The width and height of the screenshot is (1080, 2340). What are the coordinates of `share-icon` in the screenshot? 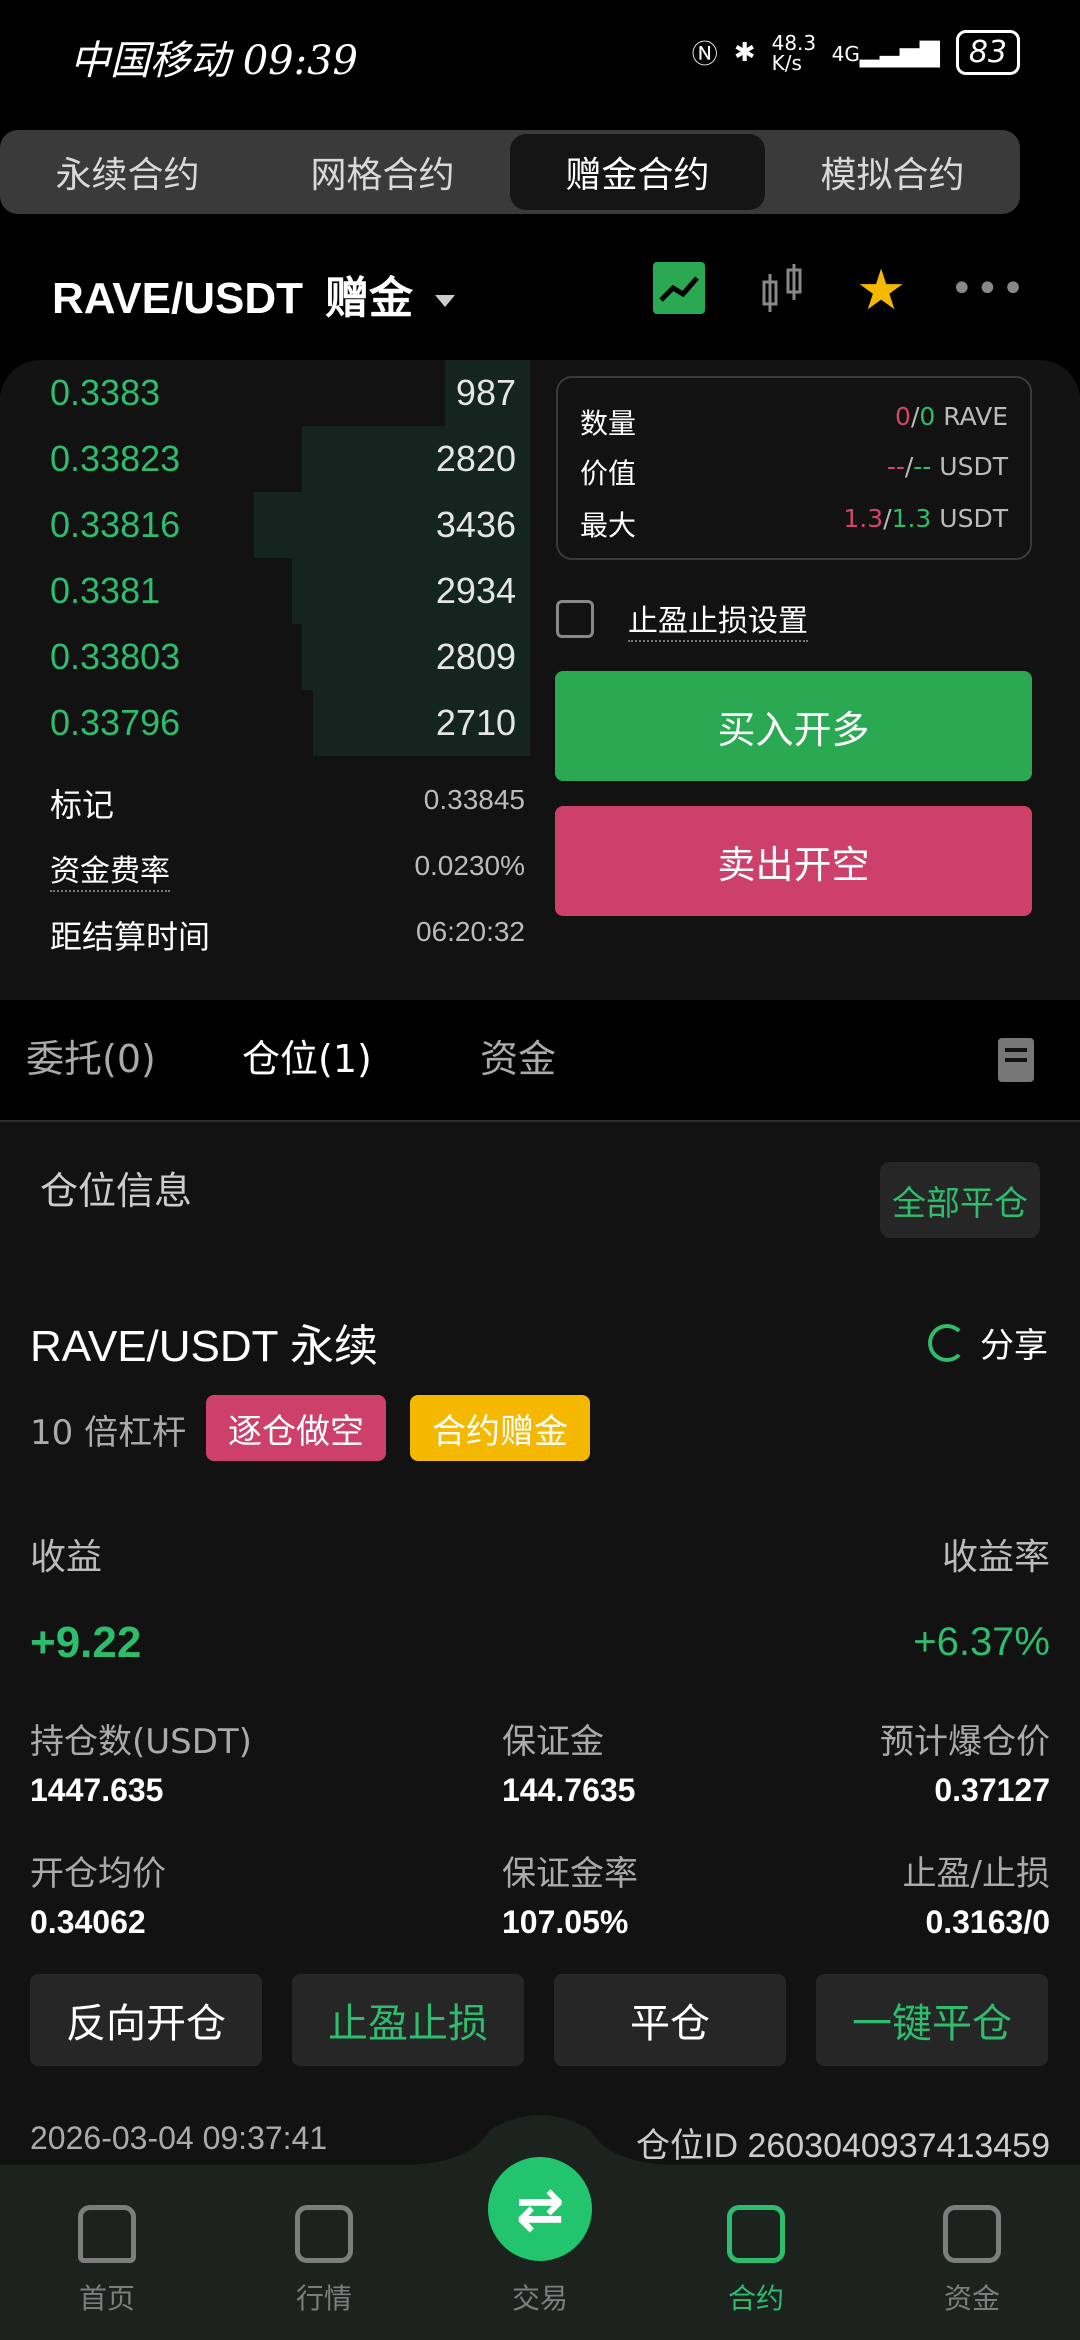 It's located at (947, 1342).